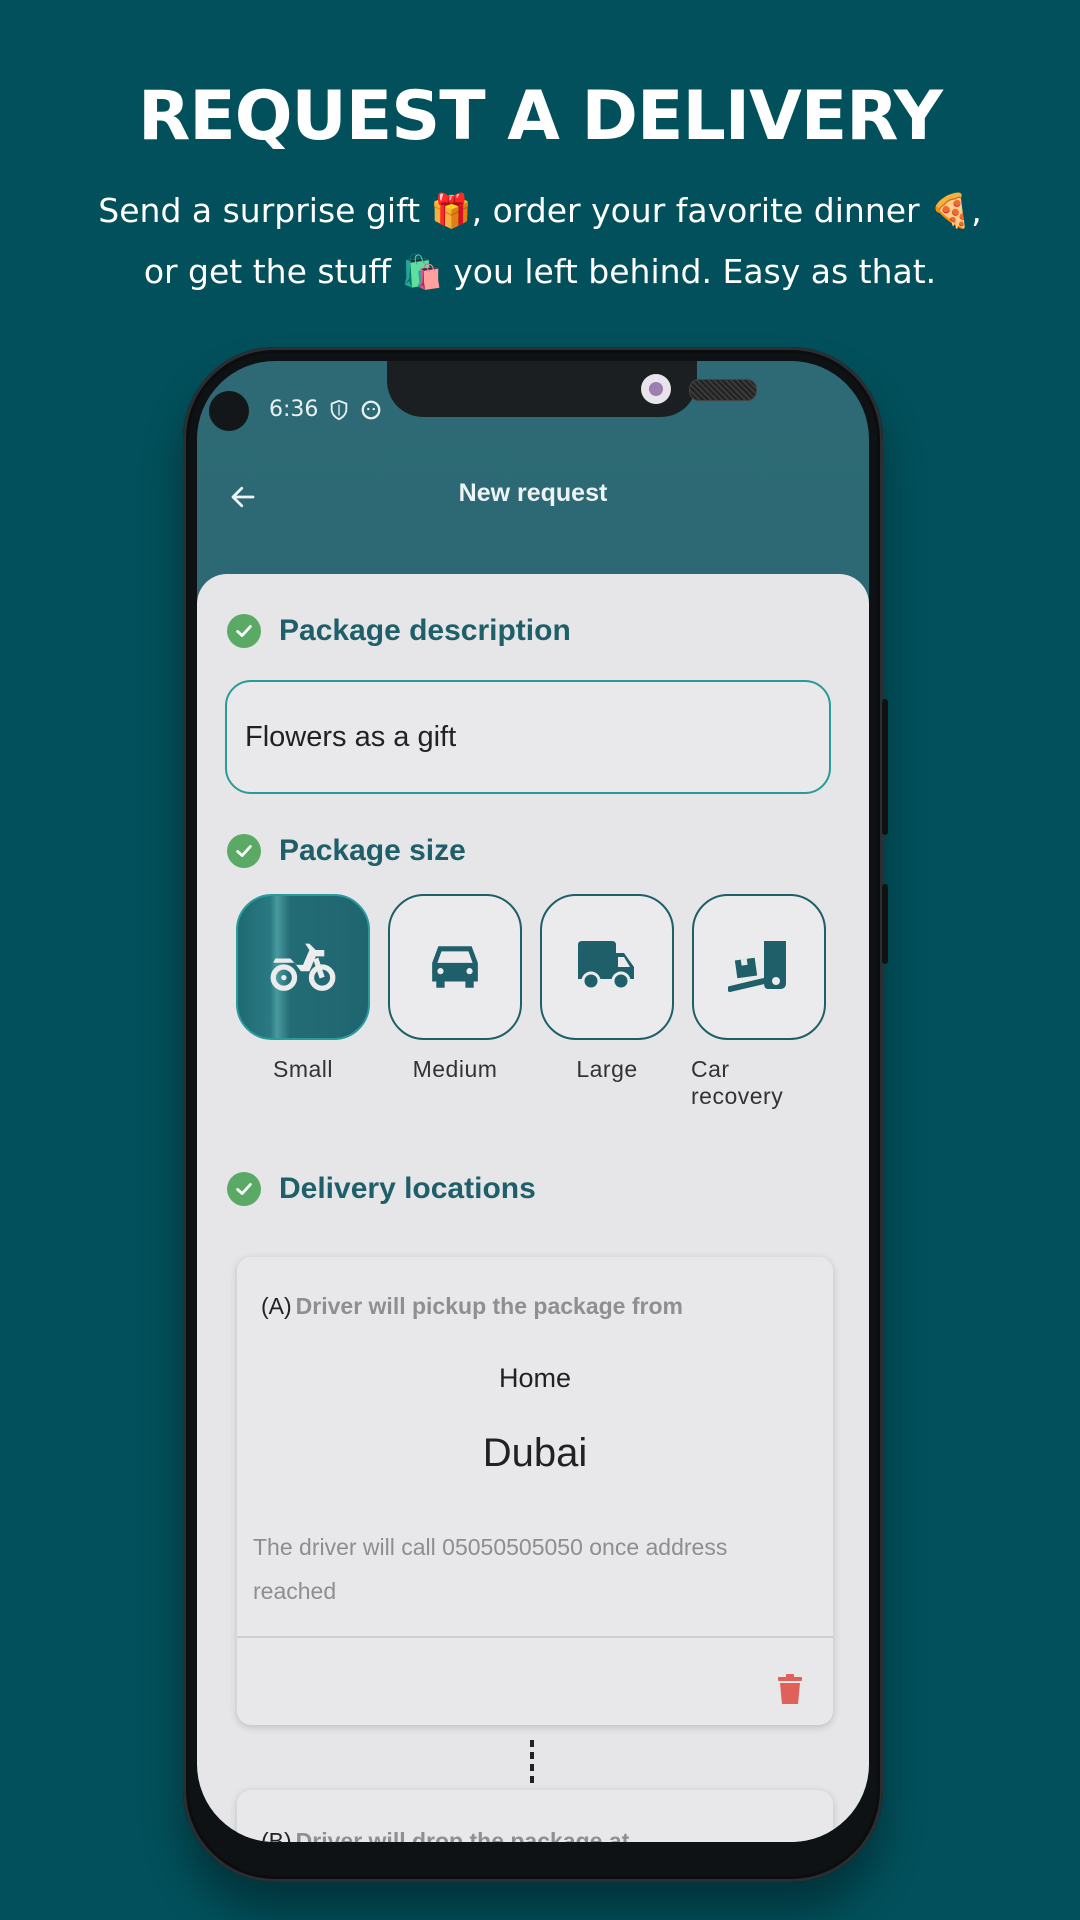  I want to click on pickup-tag: (A), so click(276, 1306).